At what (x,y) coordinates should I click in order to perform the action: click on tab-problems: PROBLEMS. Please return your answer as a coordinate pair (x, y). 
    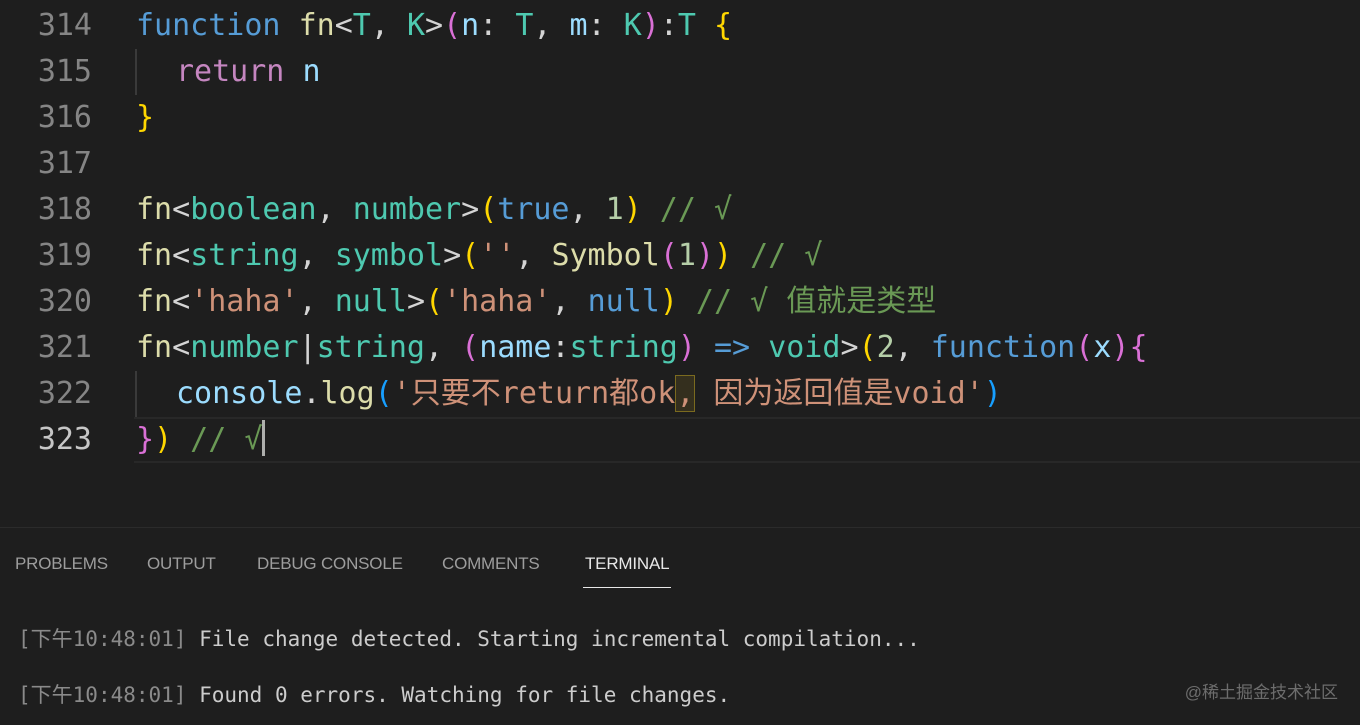
    Looking at the image, I should click on (61, 564).